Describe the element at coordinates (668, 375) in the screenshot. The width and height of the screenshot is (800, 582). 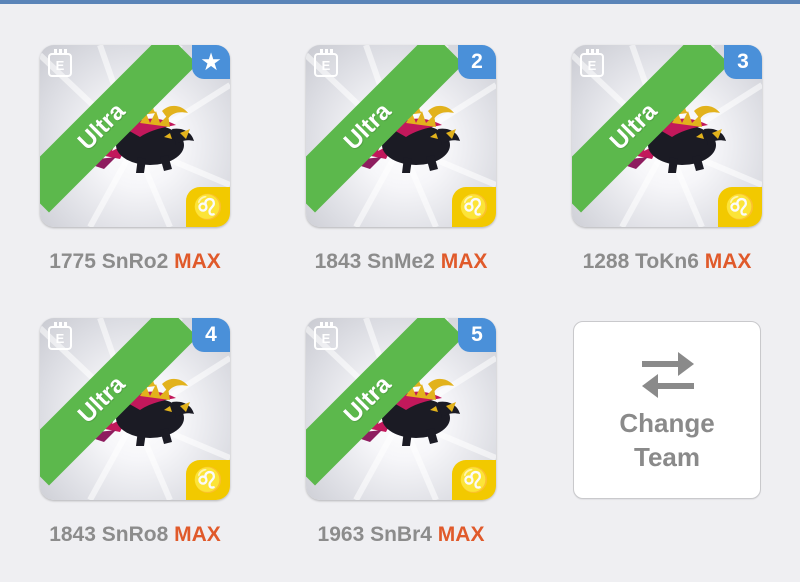
I see `swap-arrows-icon` at that location.